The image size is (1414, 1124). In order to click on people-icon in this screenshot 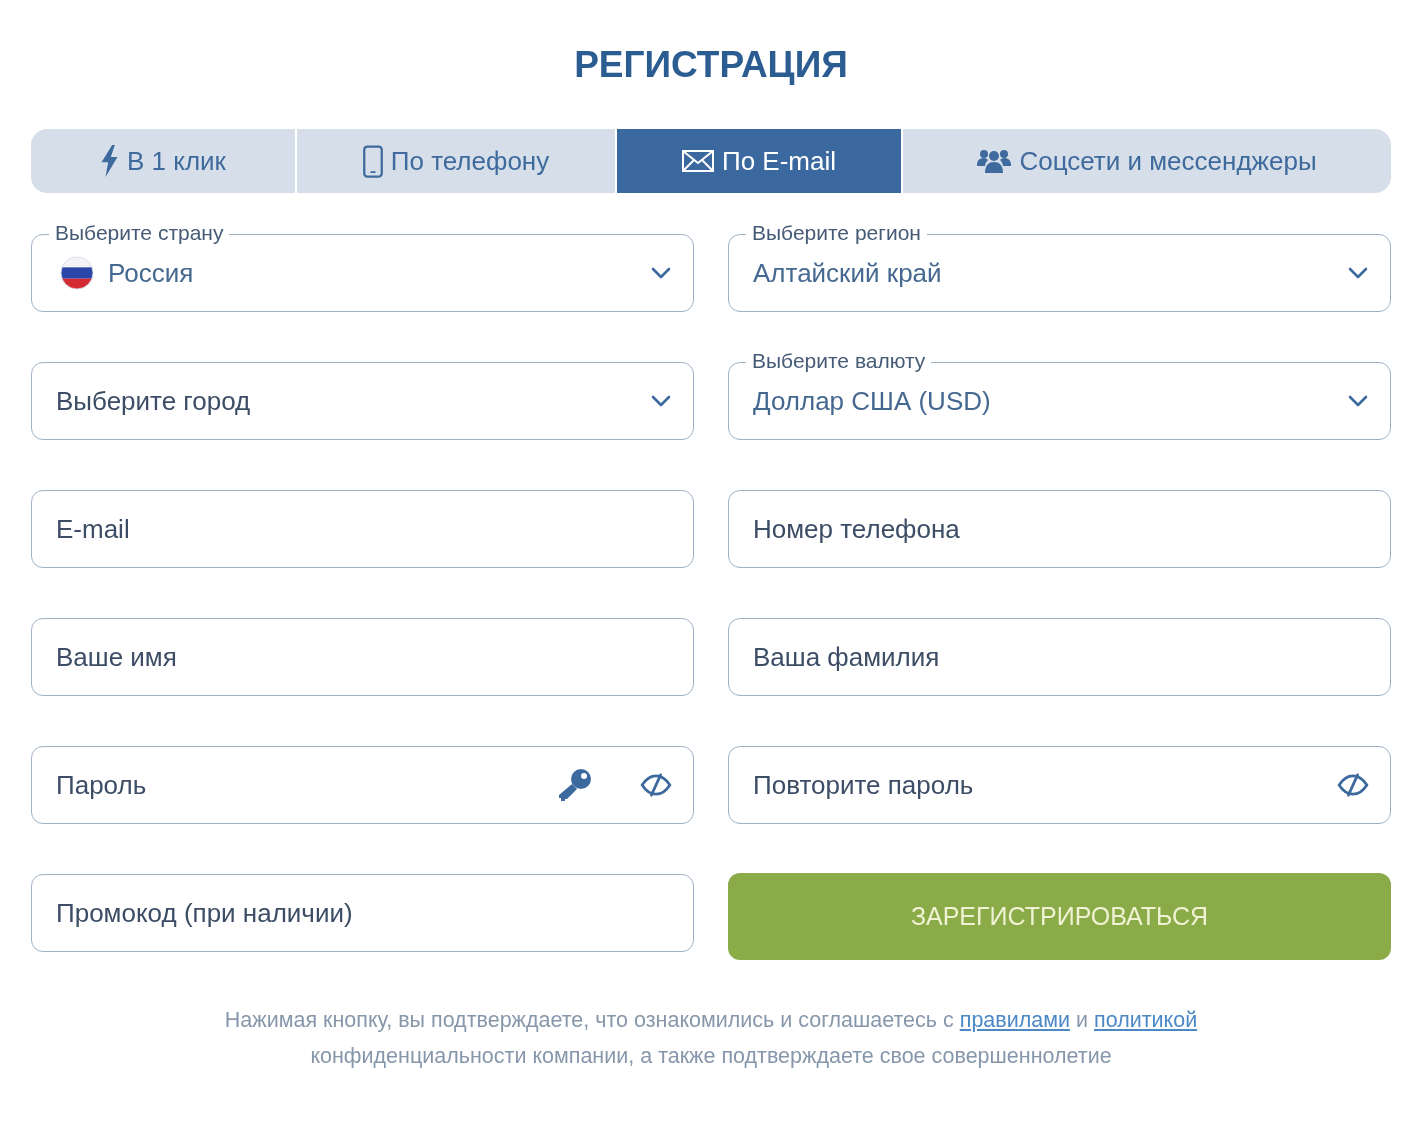, I will do `click(994, 161)`.